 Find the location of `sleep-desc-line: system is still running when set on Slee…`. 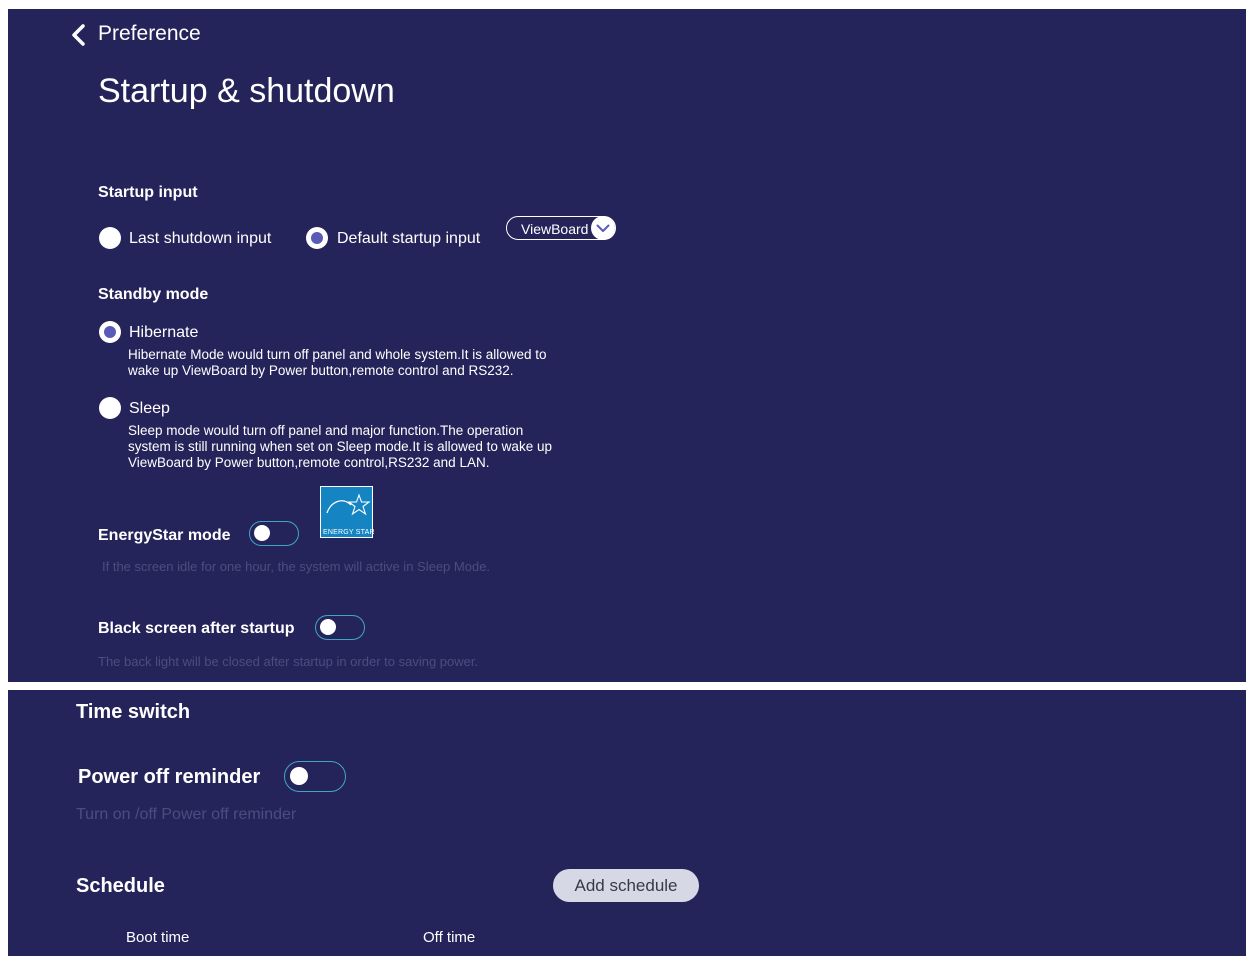

sleep-desc-line: system is still running when set on Slee… is located at coordinates (340, 446).